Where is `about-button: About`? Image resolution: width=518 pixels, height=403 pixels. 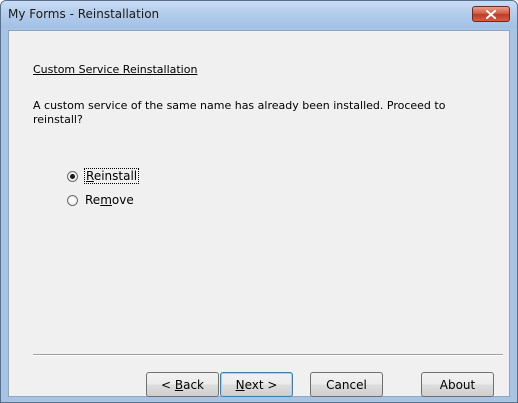 about-button: About is located at coordinates (457, 384).